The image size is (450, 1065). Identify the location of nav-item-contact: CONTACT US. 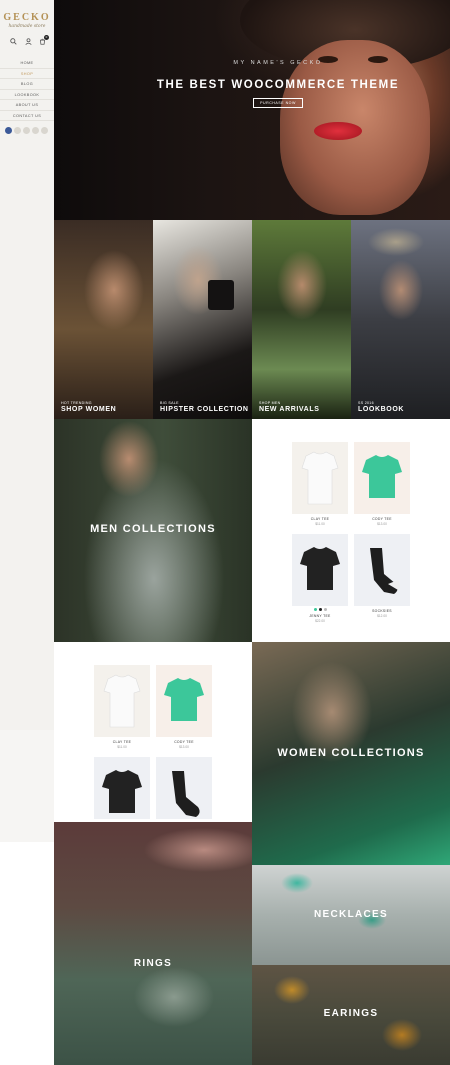
(27, 116).